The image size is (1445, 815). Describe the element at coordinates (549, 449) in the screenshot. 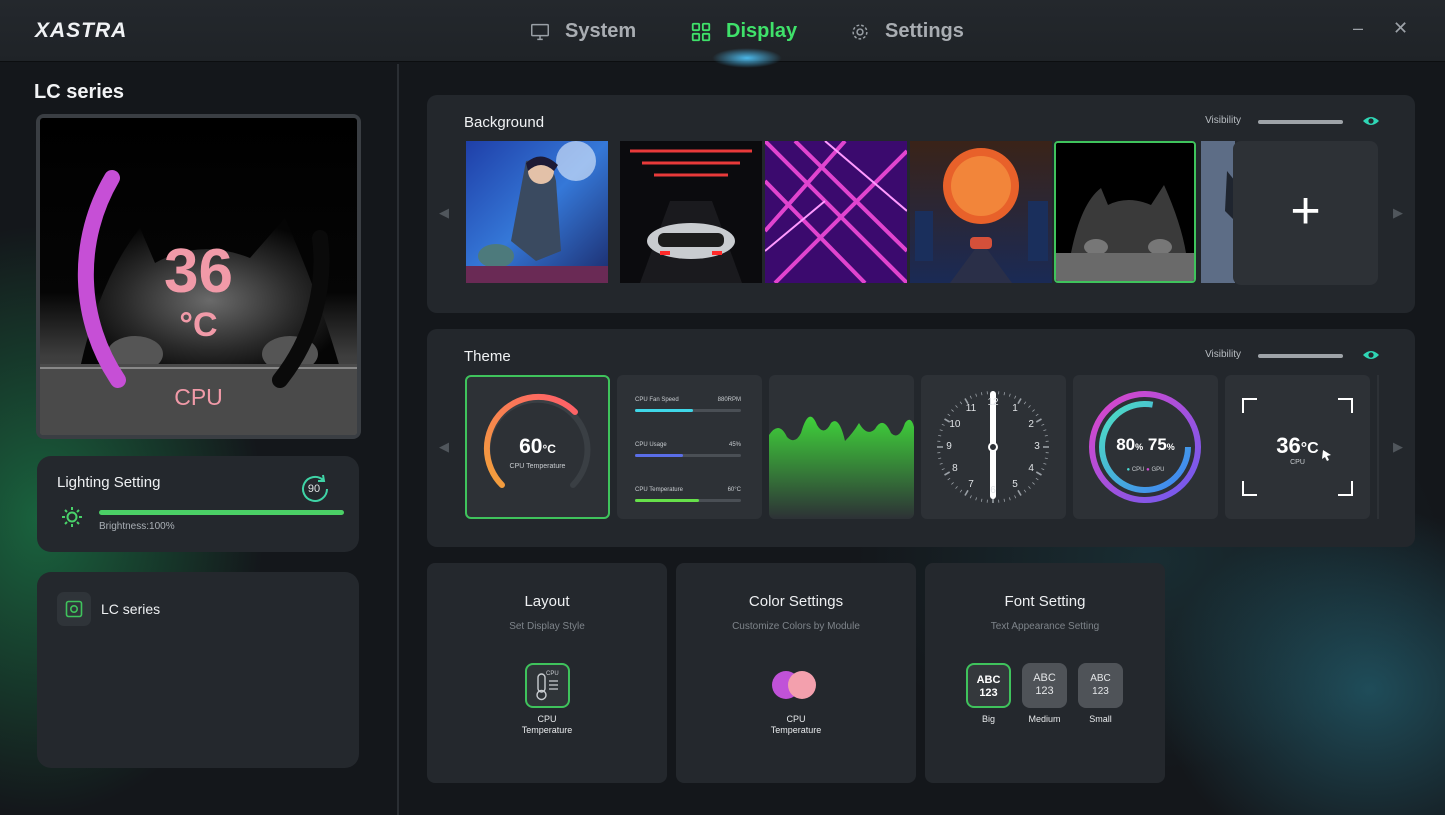

I see `gauge-unit: °C` at that location.